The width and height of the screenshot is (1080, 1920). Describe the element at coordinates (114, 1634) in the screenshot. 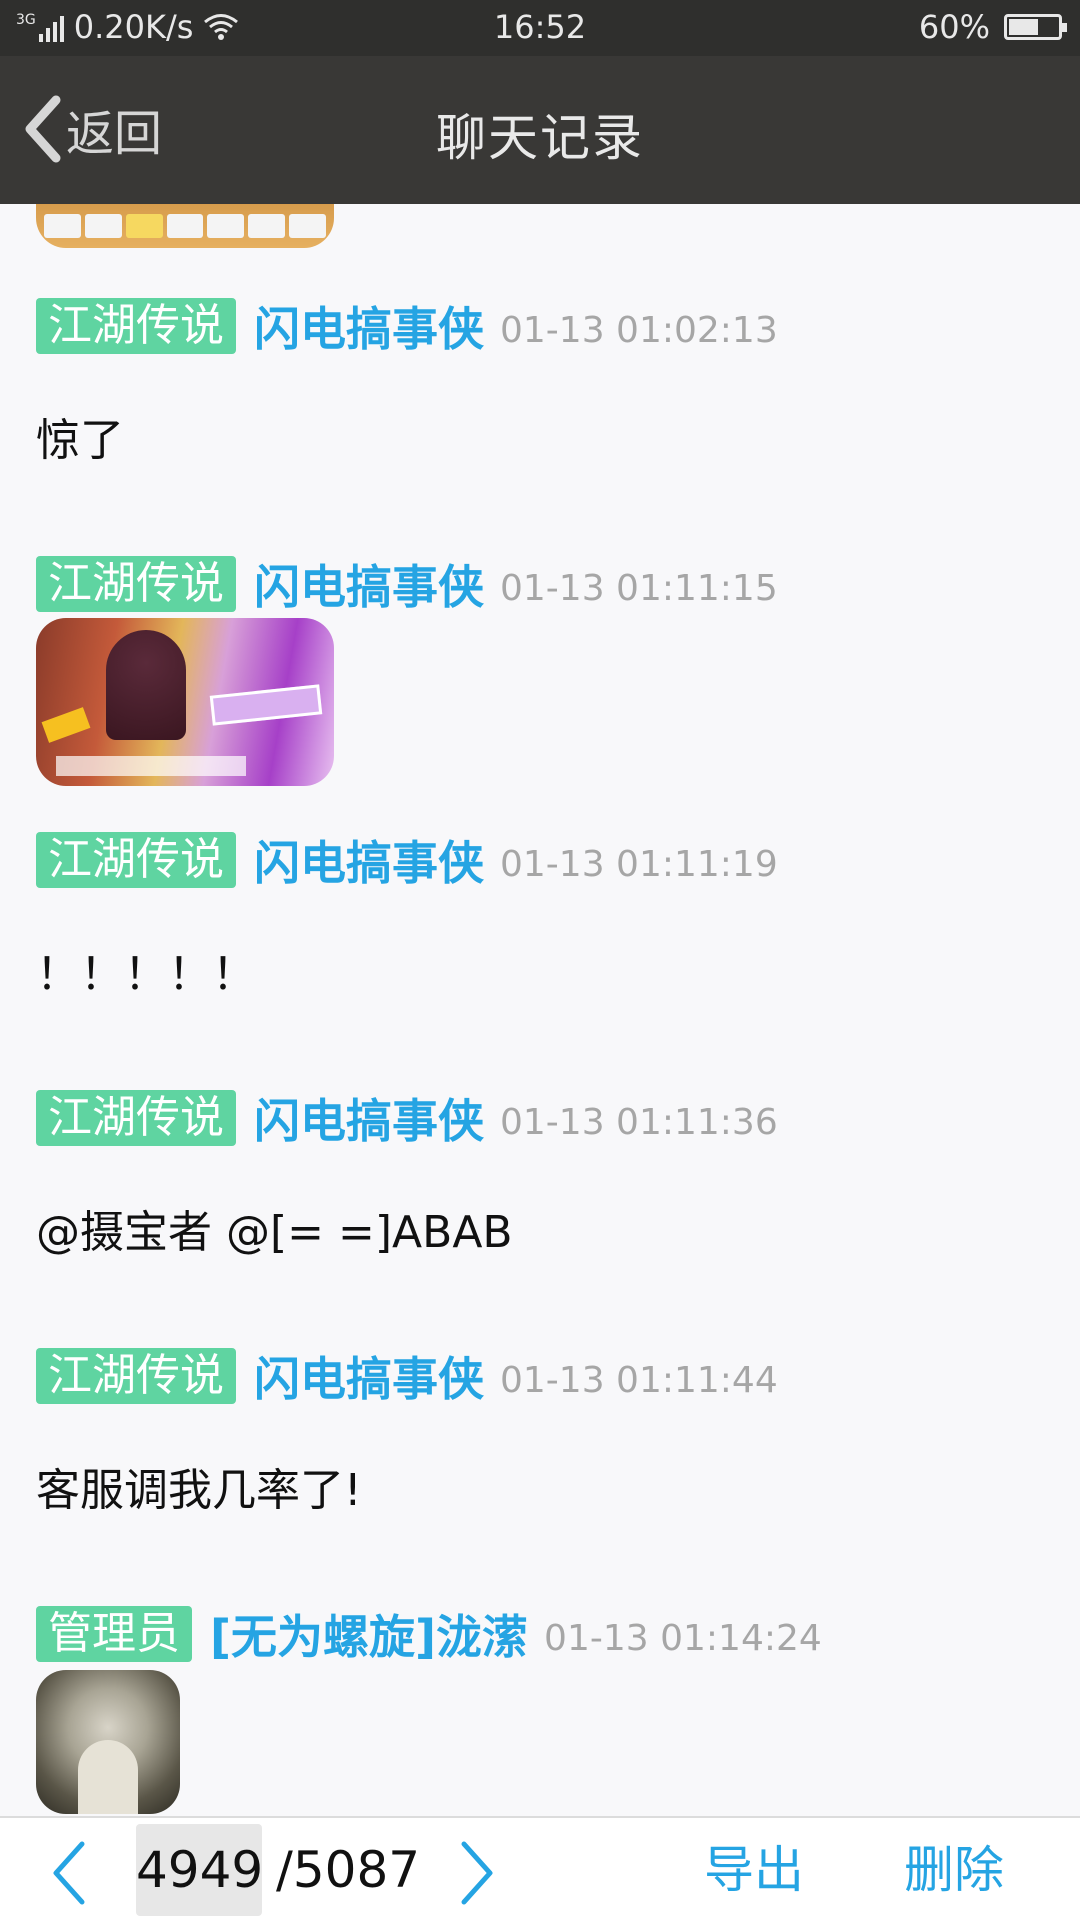

I see `member-tag: 管理员` at that location.